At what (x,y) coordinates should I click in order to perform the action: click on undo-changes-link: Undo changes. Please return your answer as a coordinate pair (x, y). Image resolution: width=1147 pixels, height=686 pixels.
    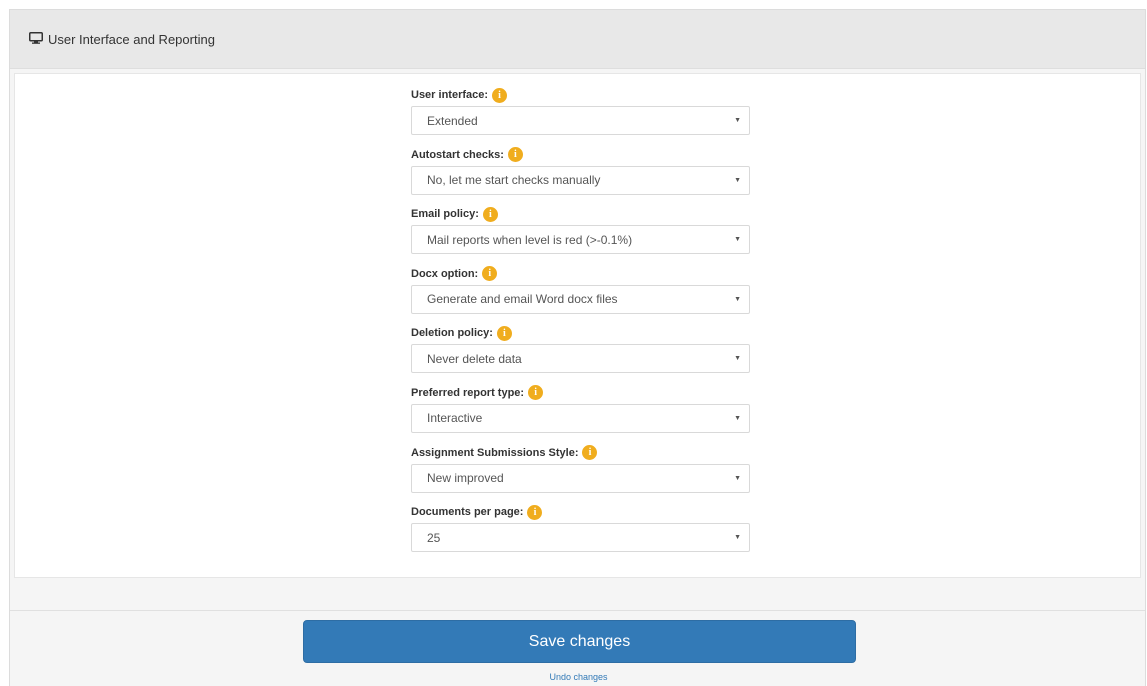
    Looking at the image, I should click on (578, 677).